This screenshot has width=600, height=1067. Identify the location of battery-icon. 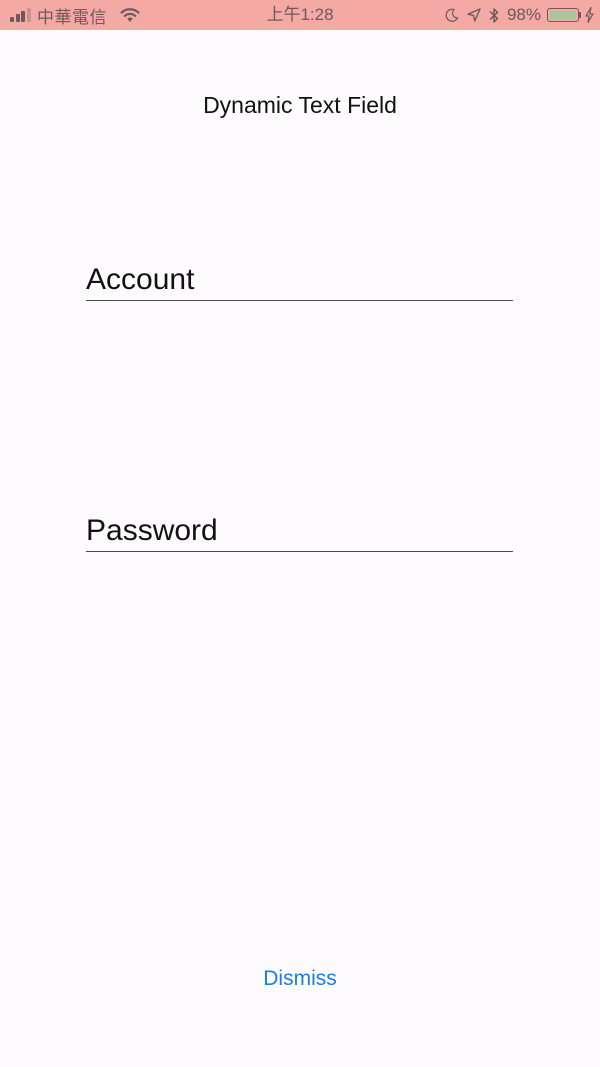
(563, 15).